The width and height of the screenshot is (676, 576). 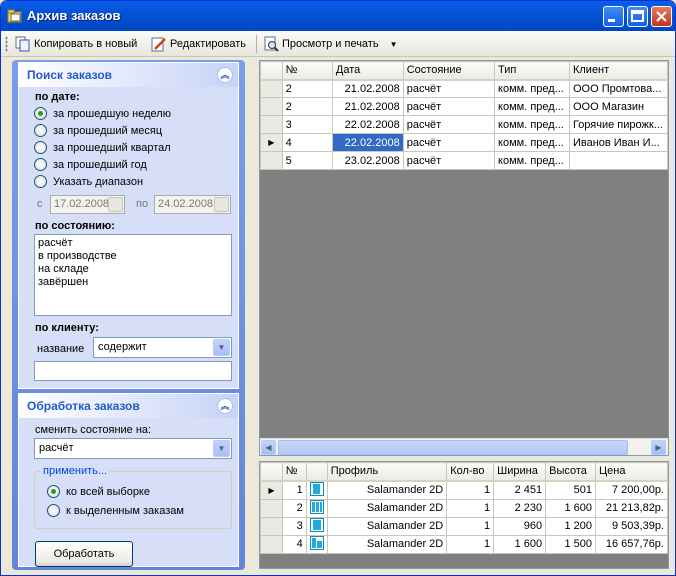 What do you see at coordinates (307, 160) in the screenshot?
I see `order-num: 5` at bounding box center [307, 160].